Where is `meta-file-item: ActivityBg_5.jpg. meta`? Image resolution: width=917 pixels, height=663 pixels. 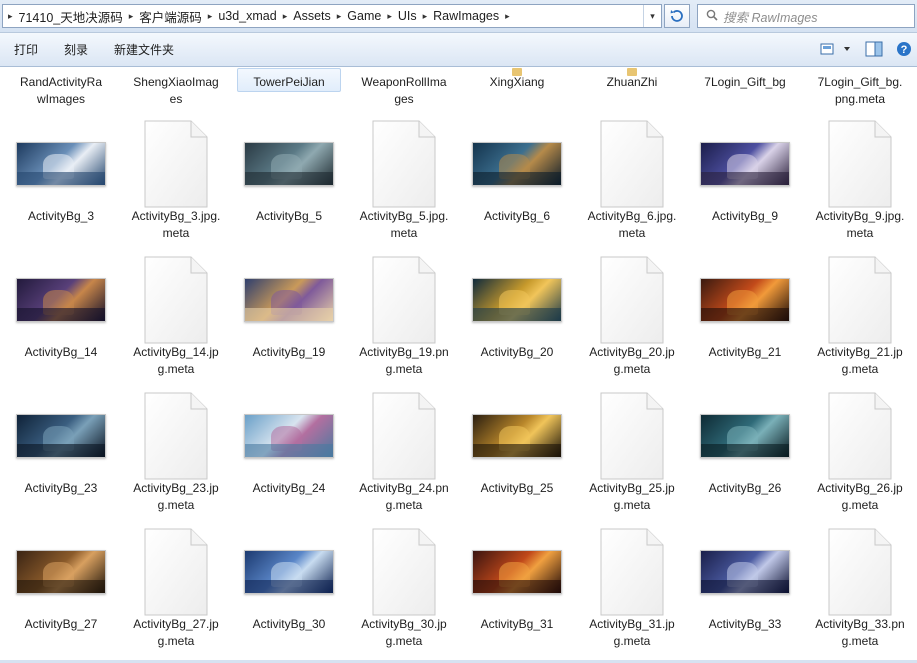 meta-file-item: ActivityBg_5.jpg. meta is located at coordinates (404, 178).